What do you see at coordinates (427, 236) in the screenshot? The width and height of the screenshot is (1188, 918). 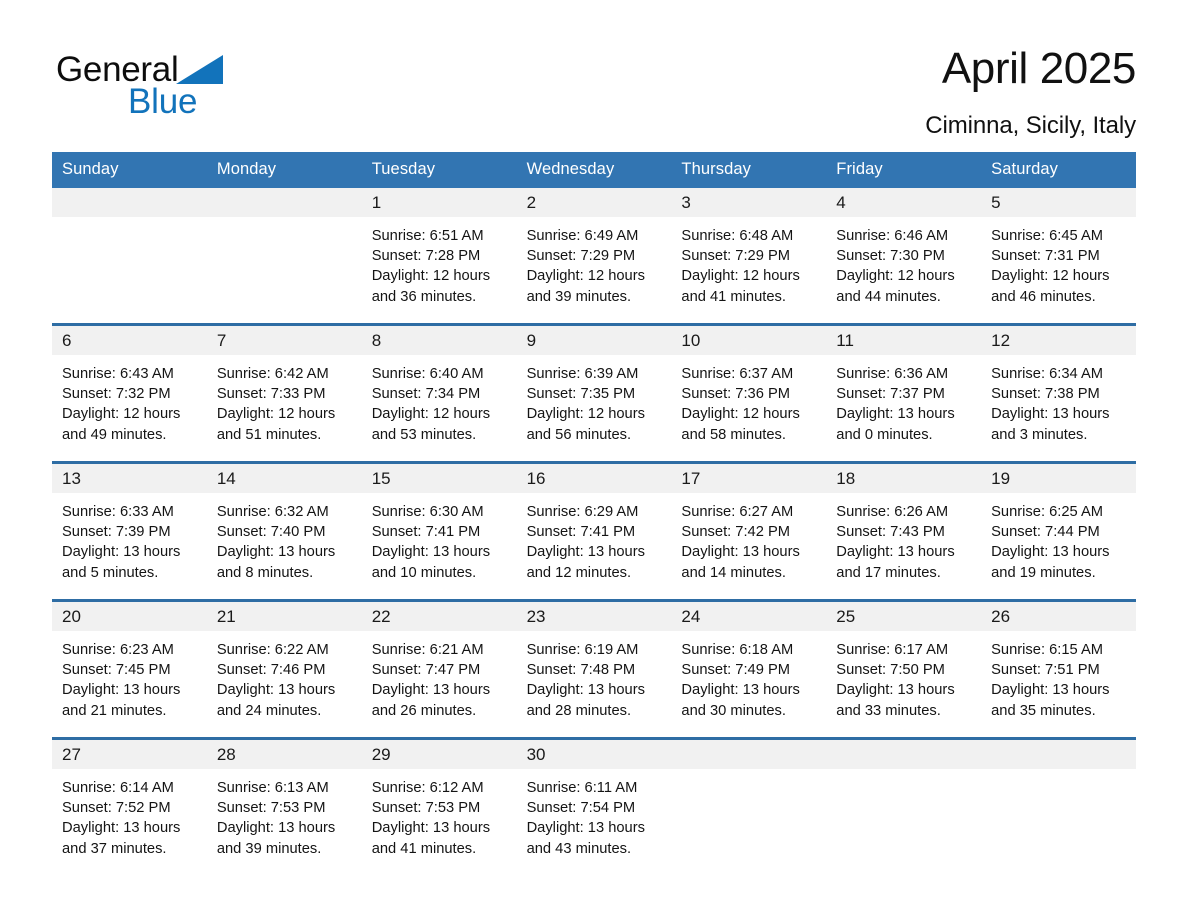 I see `sunrise-time: Sunrise: 6:51 AM` at bounding box center [427, 236].